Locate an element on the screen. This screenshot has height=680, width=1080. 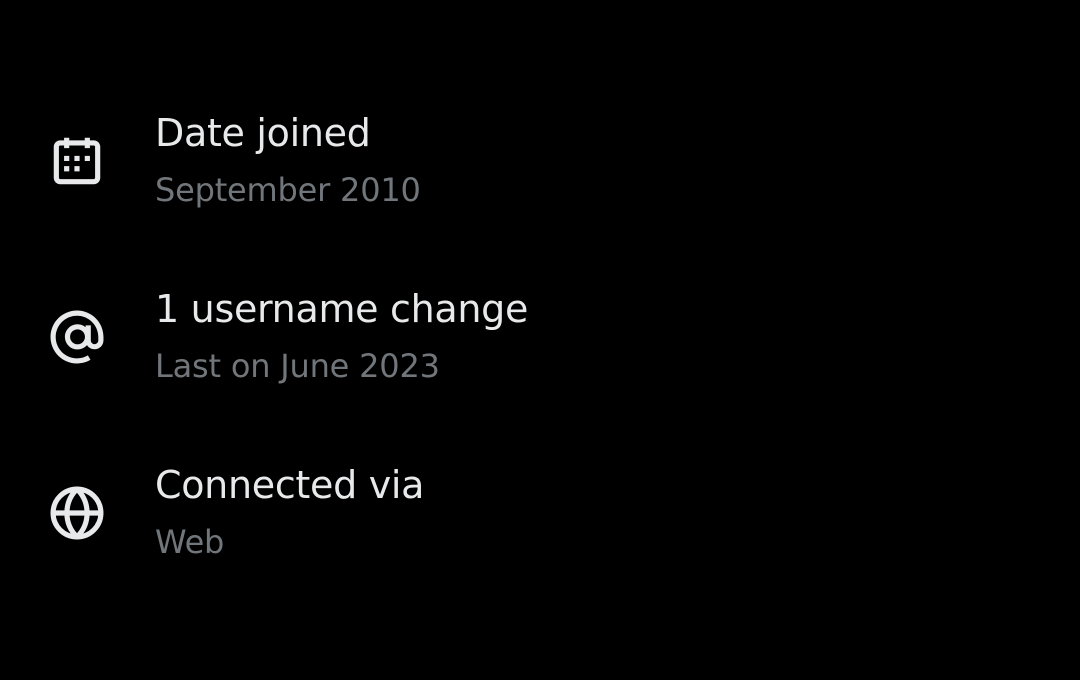
username-change-value: Last on June 2023 is located at coordinates (297, 366).